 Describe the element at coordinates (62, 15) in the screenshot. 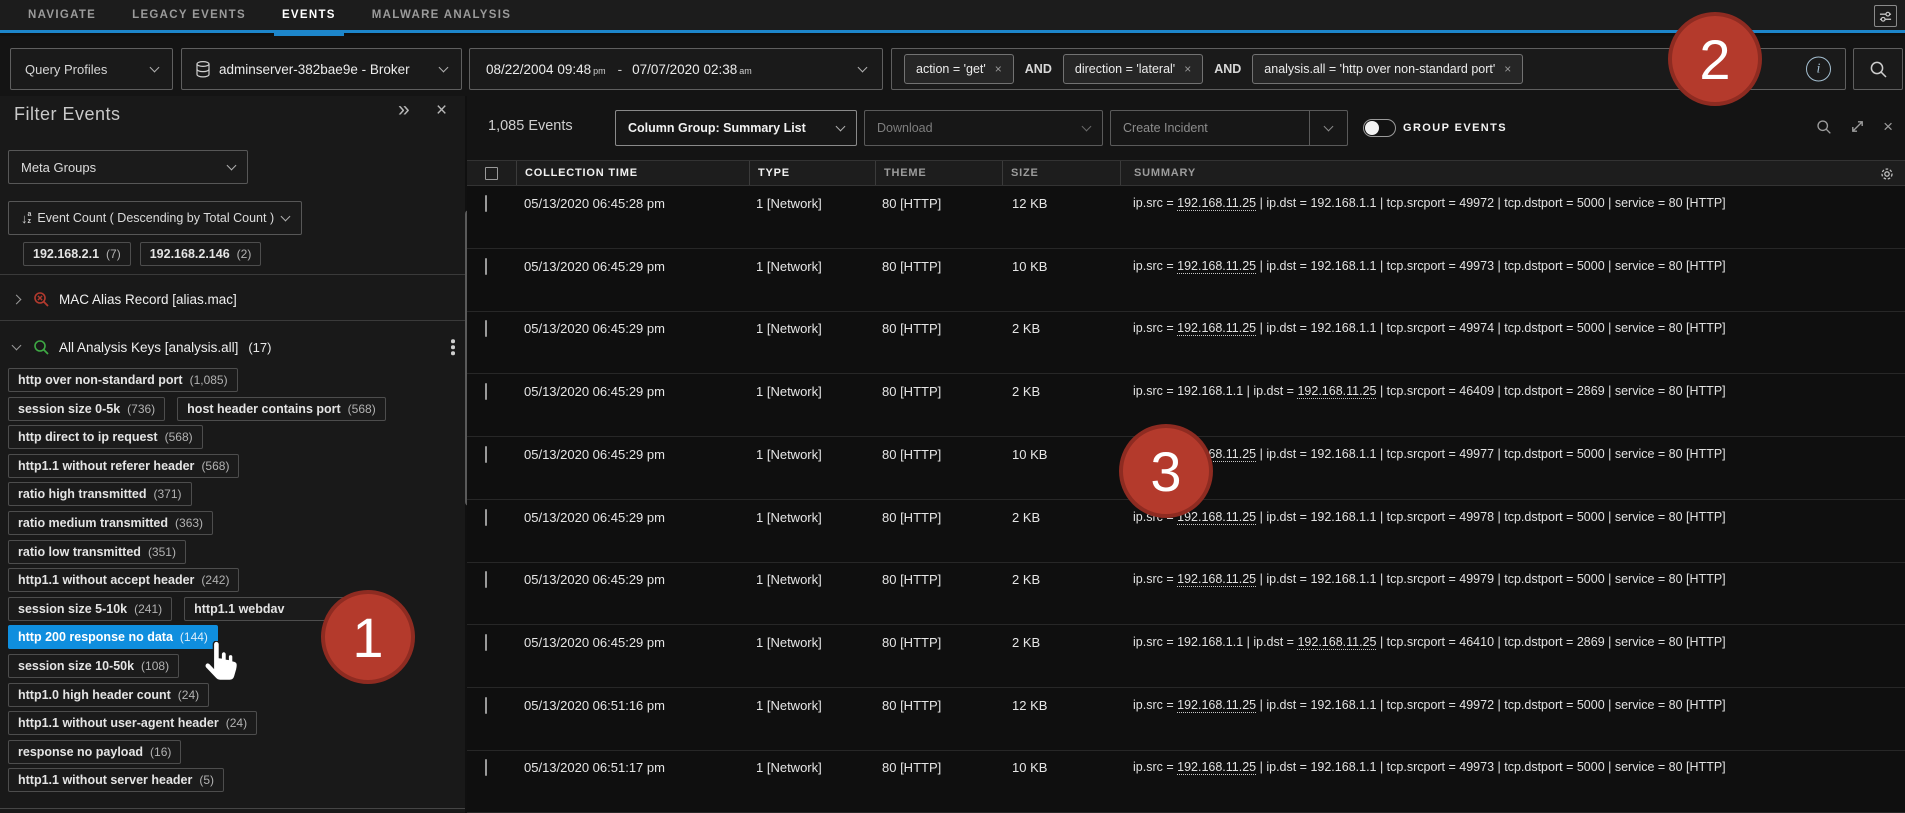

I see `nav-tab-navigate: NAVIGATE` at that location.